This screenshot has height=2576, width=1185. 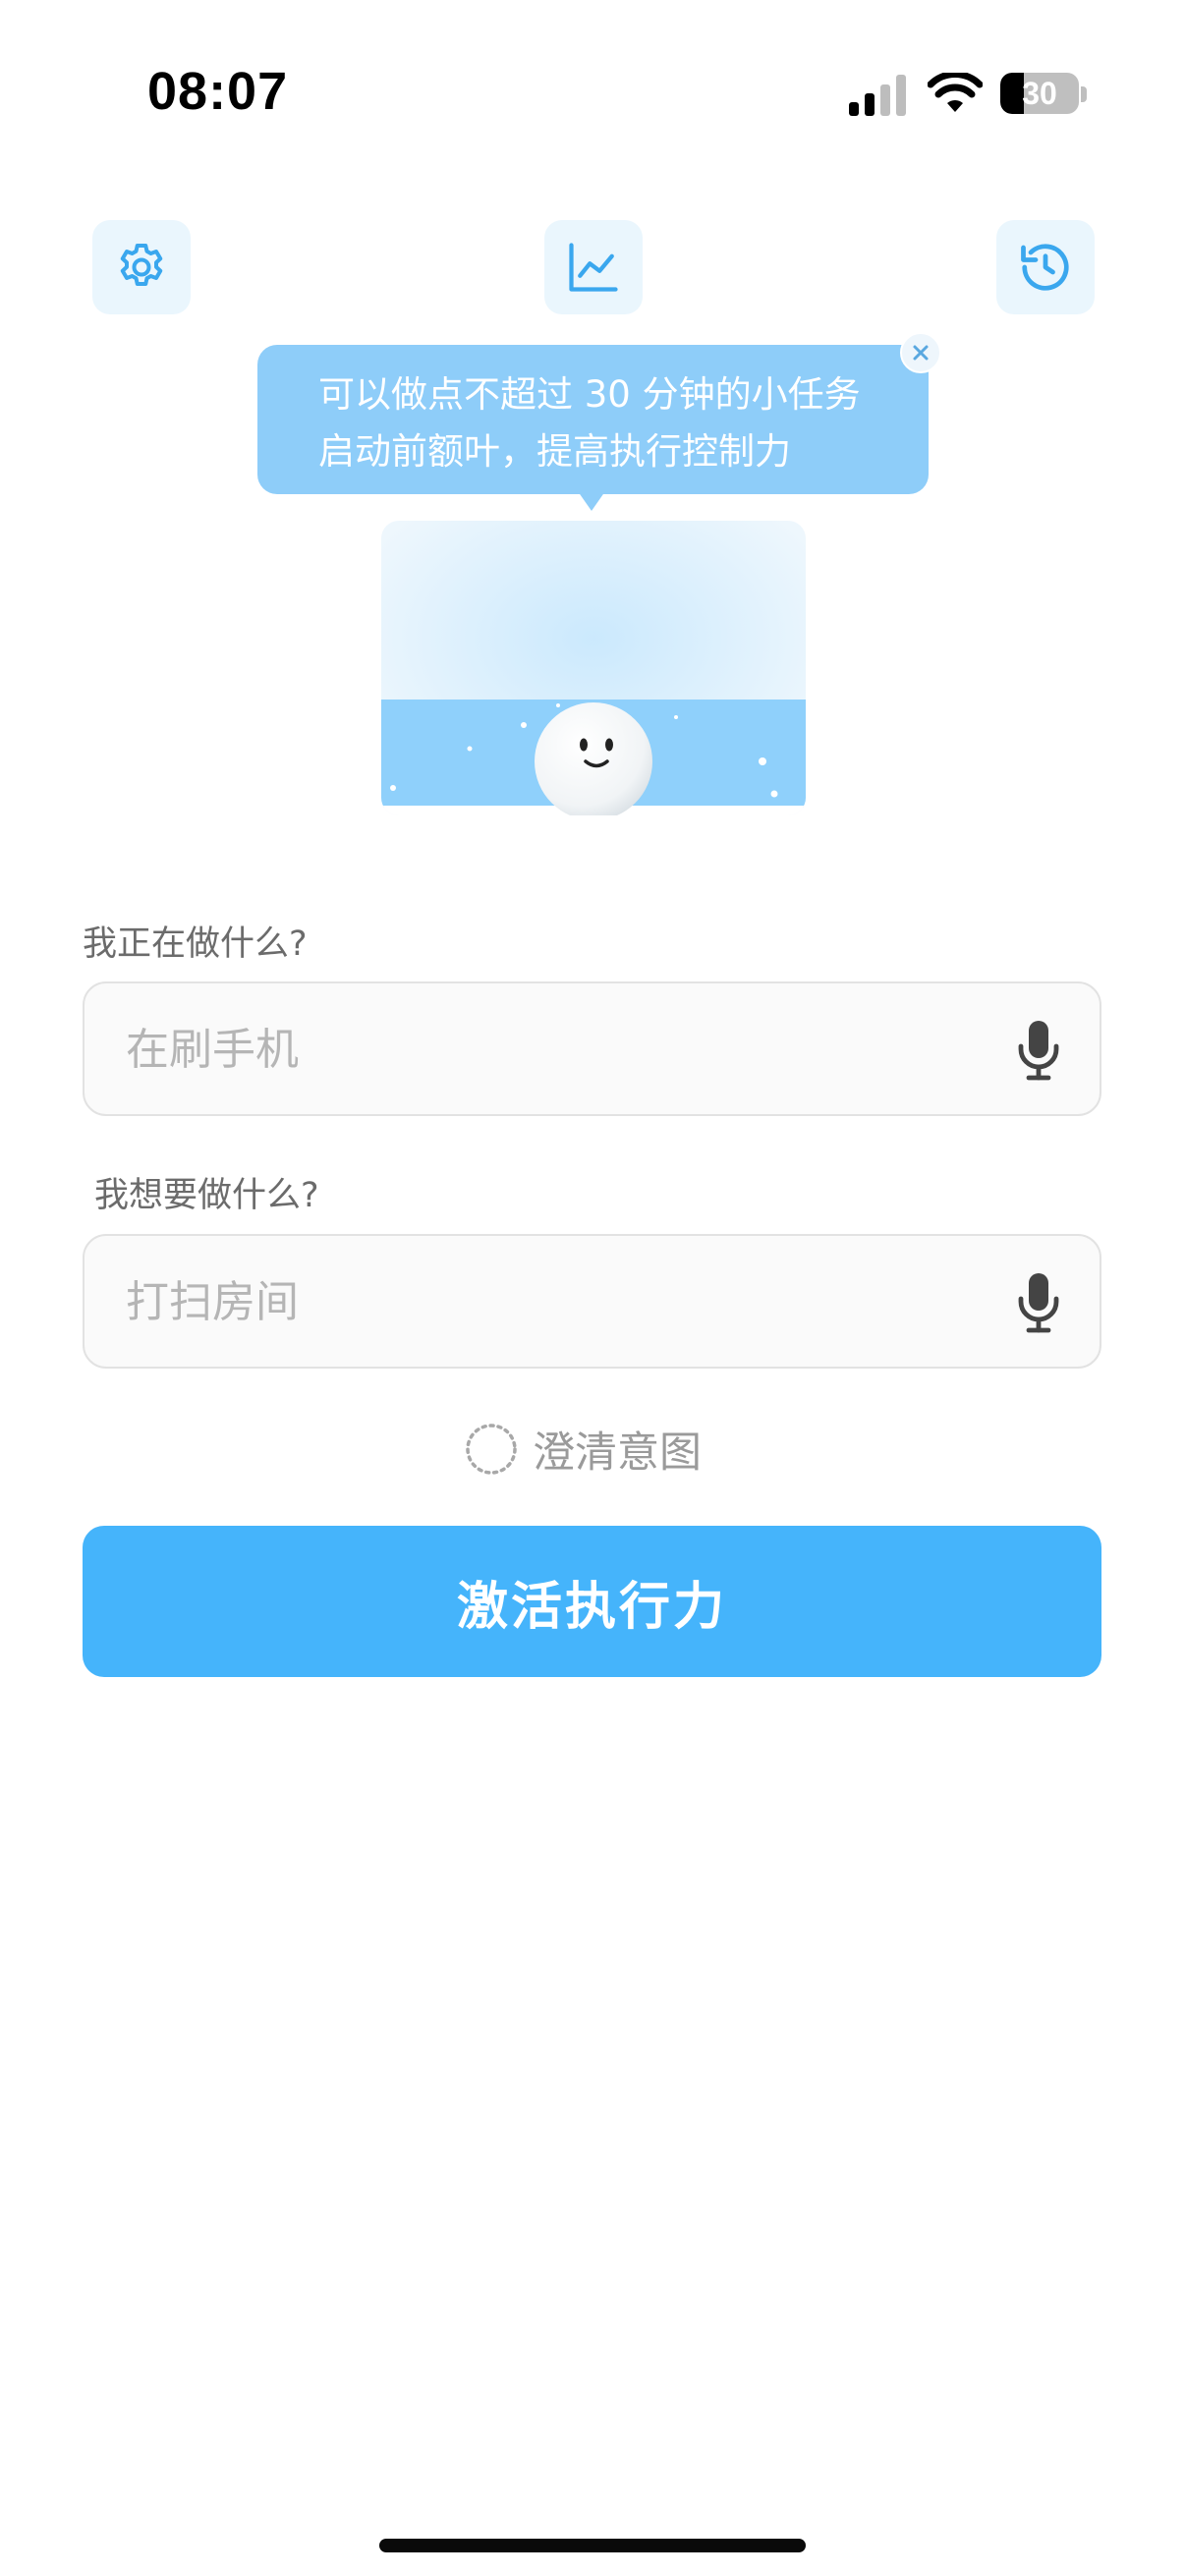 What do you see at coordinates (592, 2545) in the screenshot?
I see `home-indicator` at bounding box center [592, 2545].